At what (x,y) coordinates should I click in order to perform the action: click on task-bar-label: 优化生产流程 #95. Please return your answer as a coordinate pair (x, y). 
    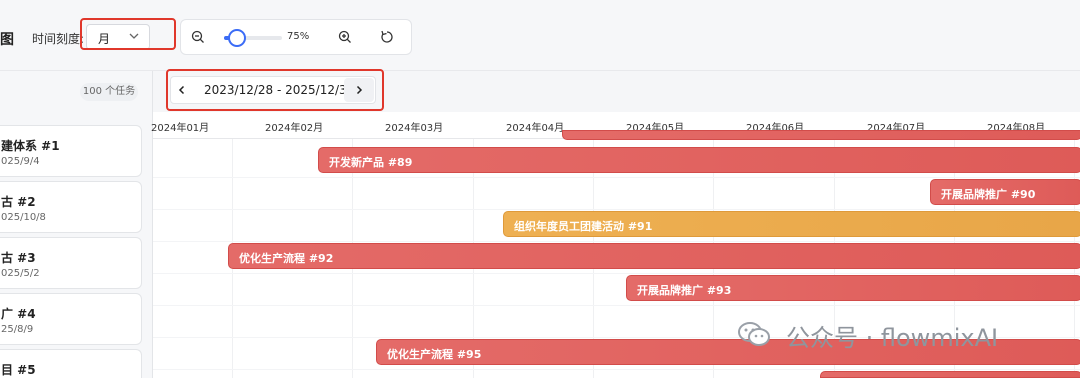
    Looking at the image, I should click on (434, 354).